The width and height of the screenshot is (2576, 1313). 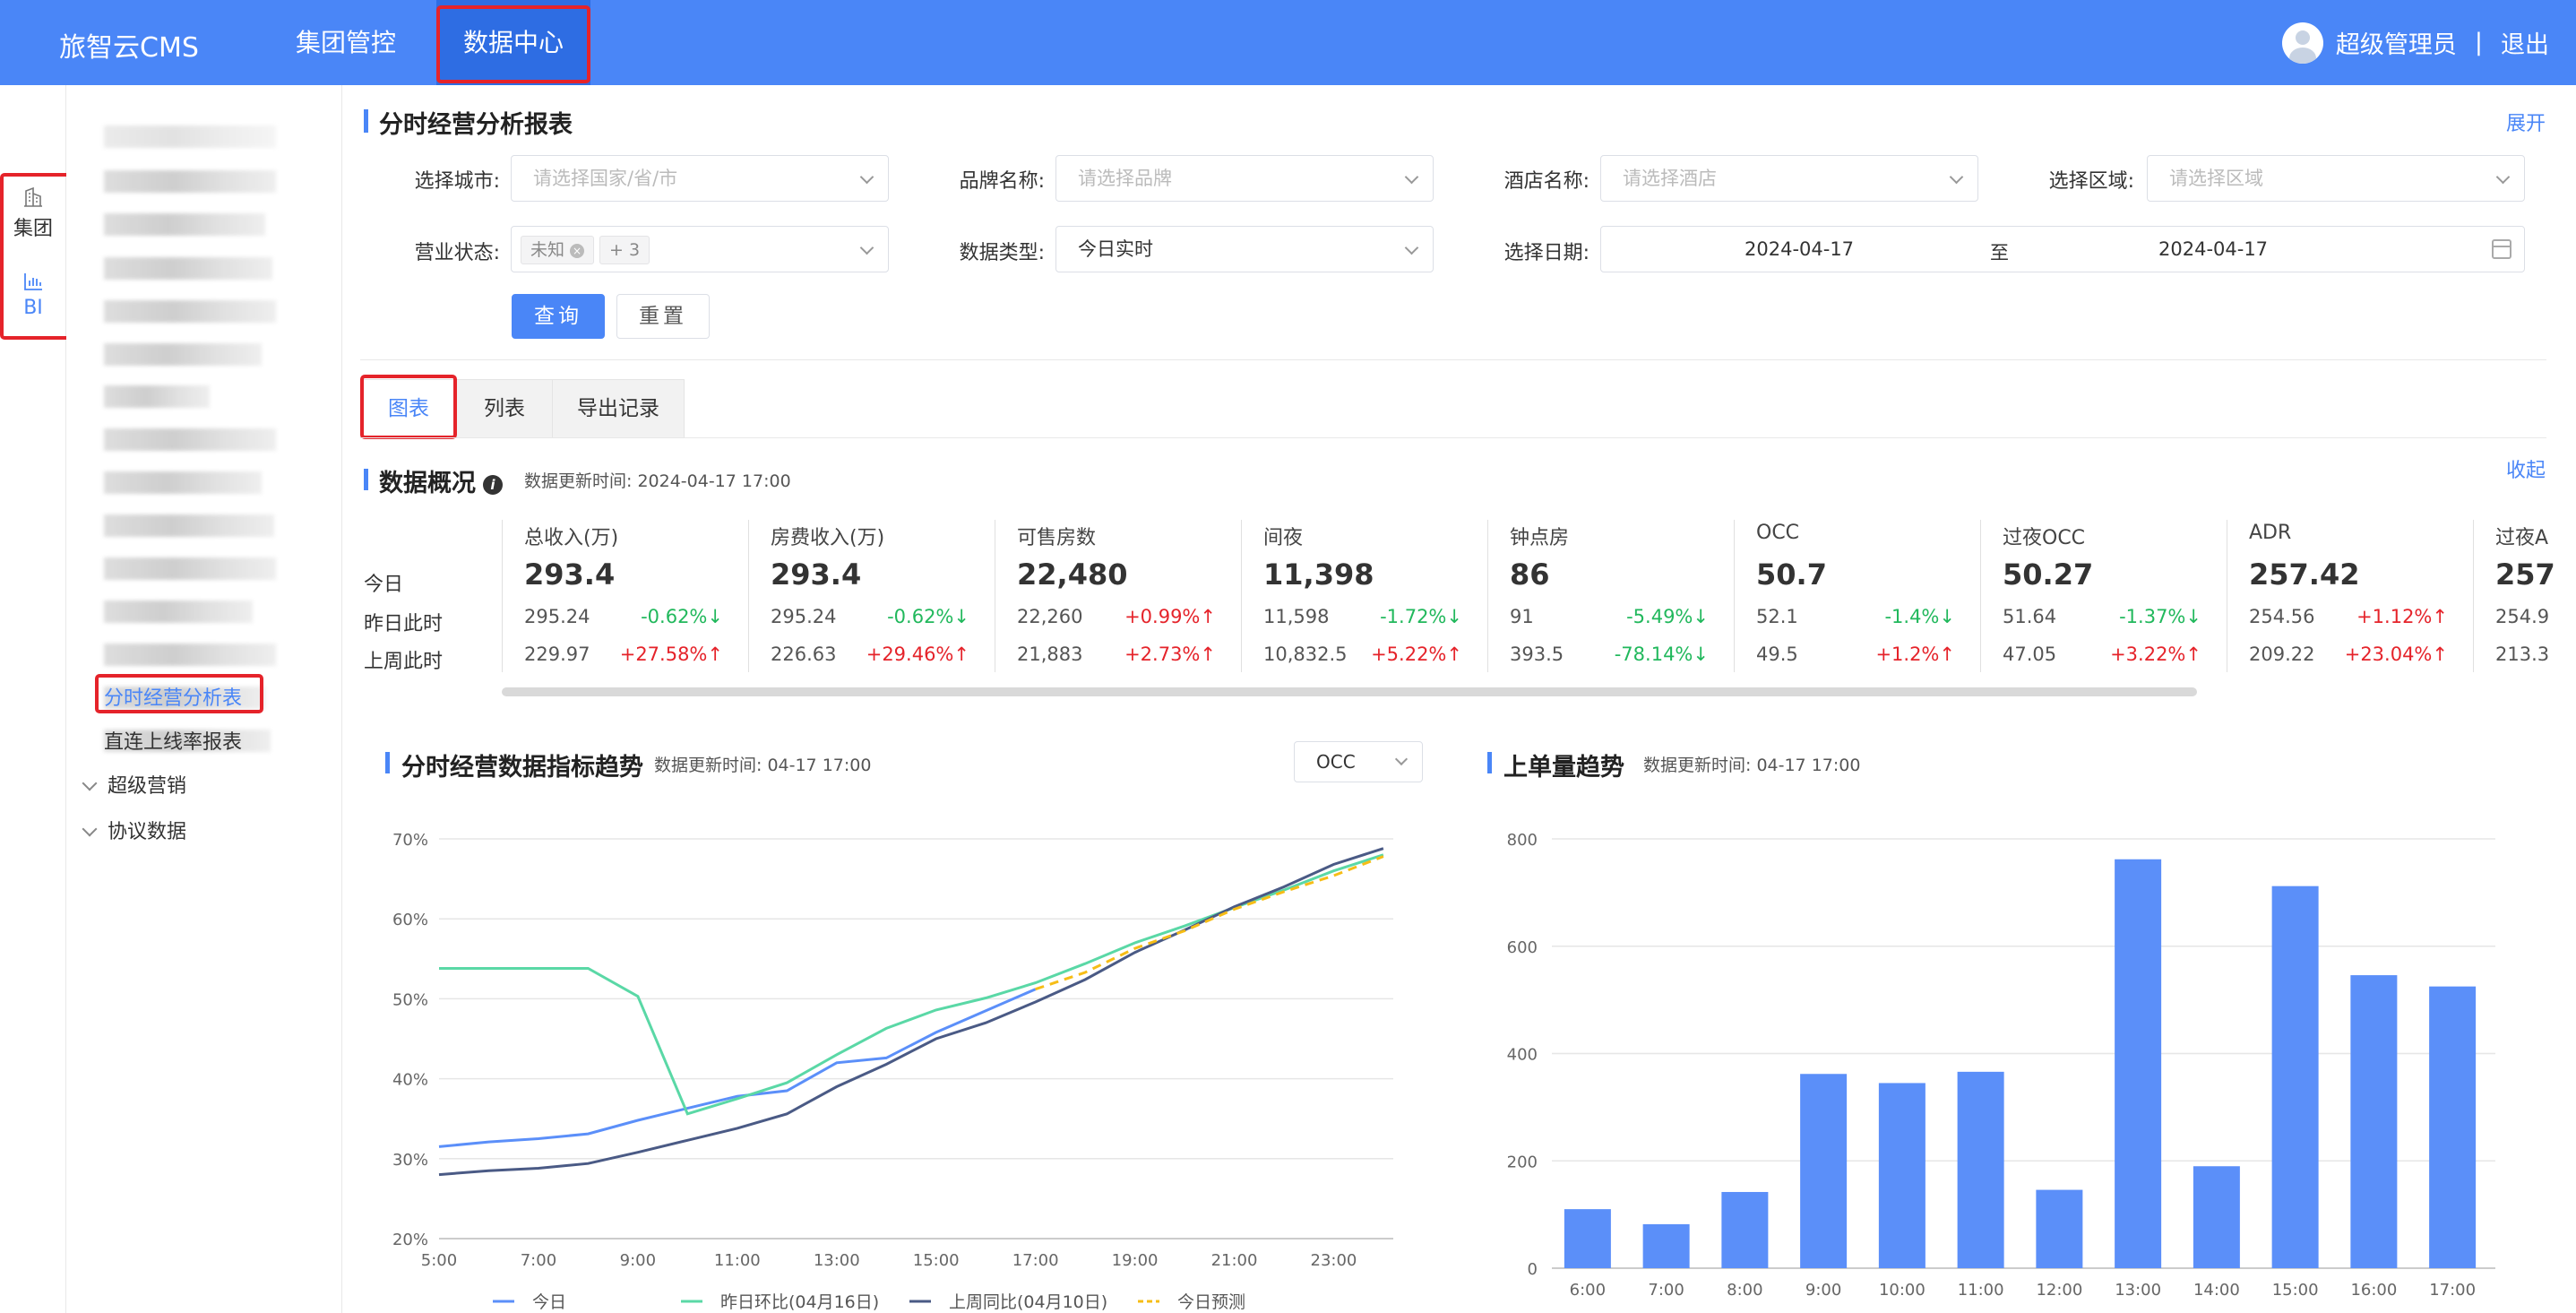 What do you see at coordinates (1857, 596) in the screenshot?
I see `metric-card: OCC 50.7 52.1 -1.4%↓ 49.5 +1.2%↑` at bounding box center [1857, 596].